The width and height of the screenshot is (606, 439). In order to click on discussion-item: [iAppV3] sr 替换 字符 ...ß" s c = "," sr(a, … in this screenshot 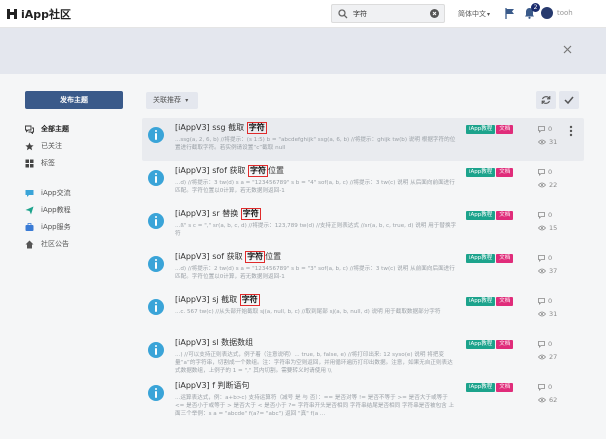, I will do `click(363, 225)`.